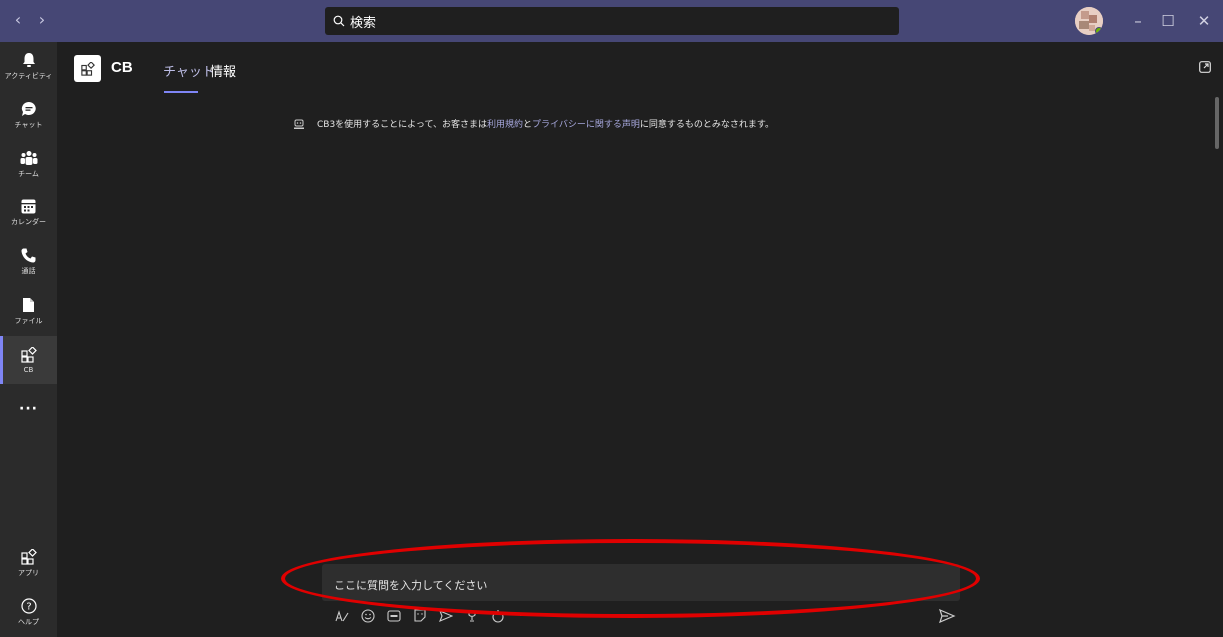 The width and height of the screenshot is (1223, 637). I want to click on tab-info: 情報, so click(223, 70).